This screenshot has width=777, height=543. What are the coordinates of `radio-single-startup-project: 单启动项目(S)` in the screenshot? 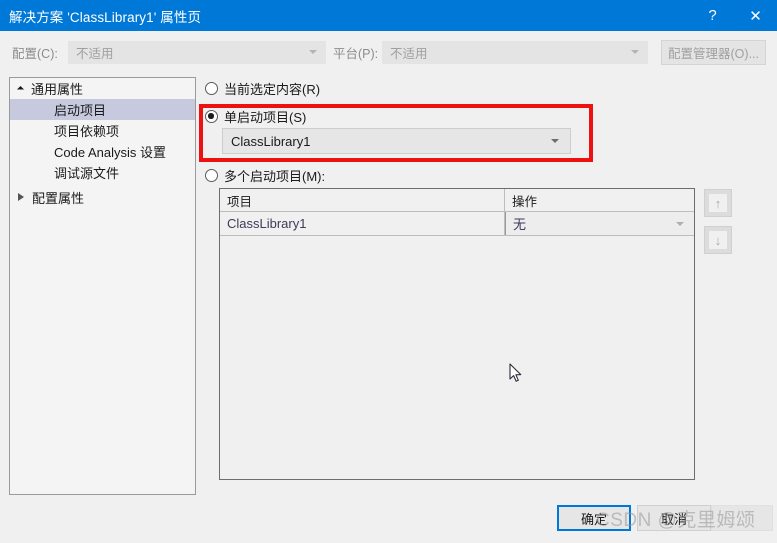 It's located at (255, 116).